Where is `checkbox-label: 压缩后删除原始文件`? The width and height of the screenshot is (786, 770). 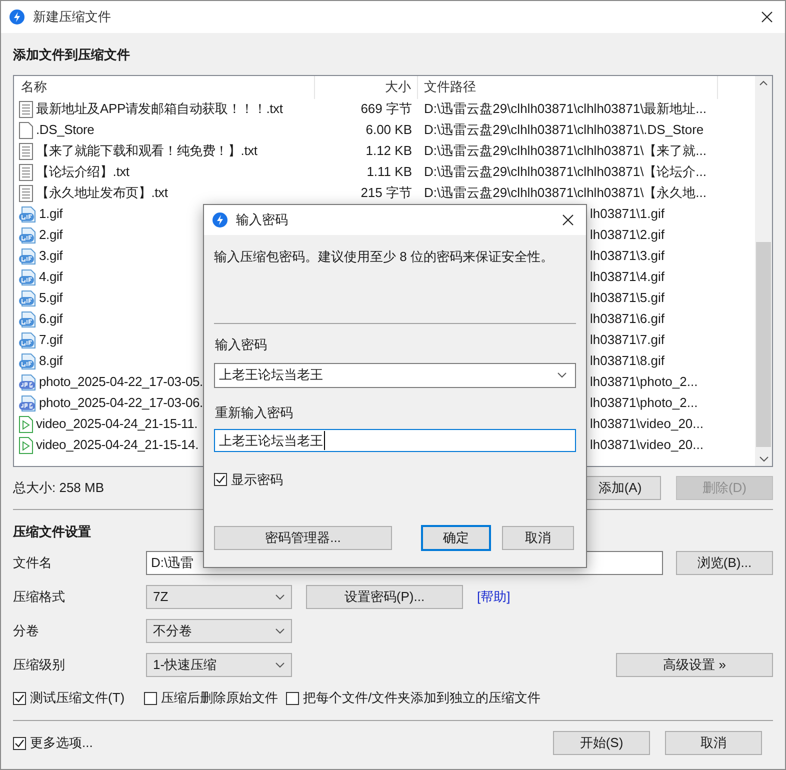 checkbox-label: 压缩后删除原始文件 is located at coordinates (219, 698).